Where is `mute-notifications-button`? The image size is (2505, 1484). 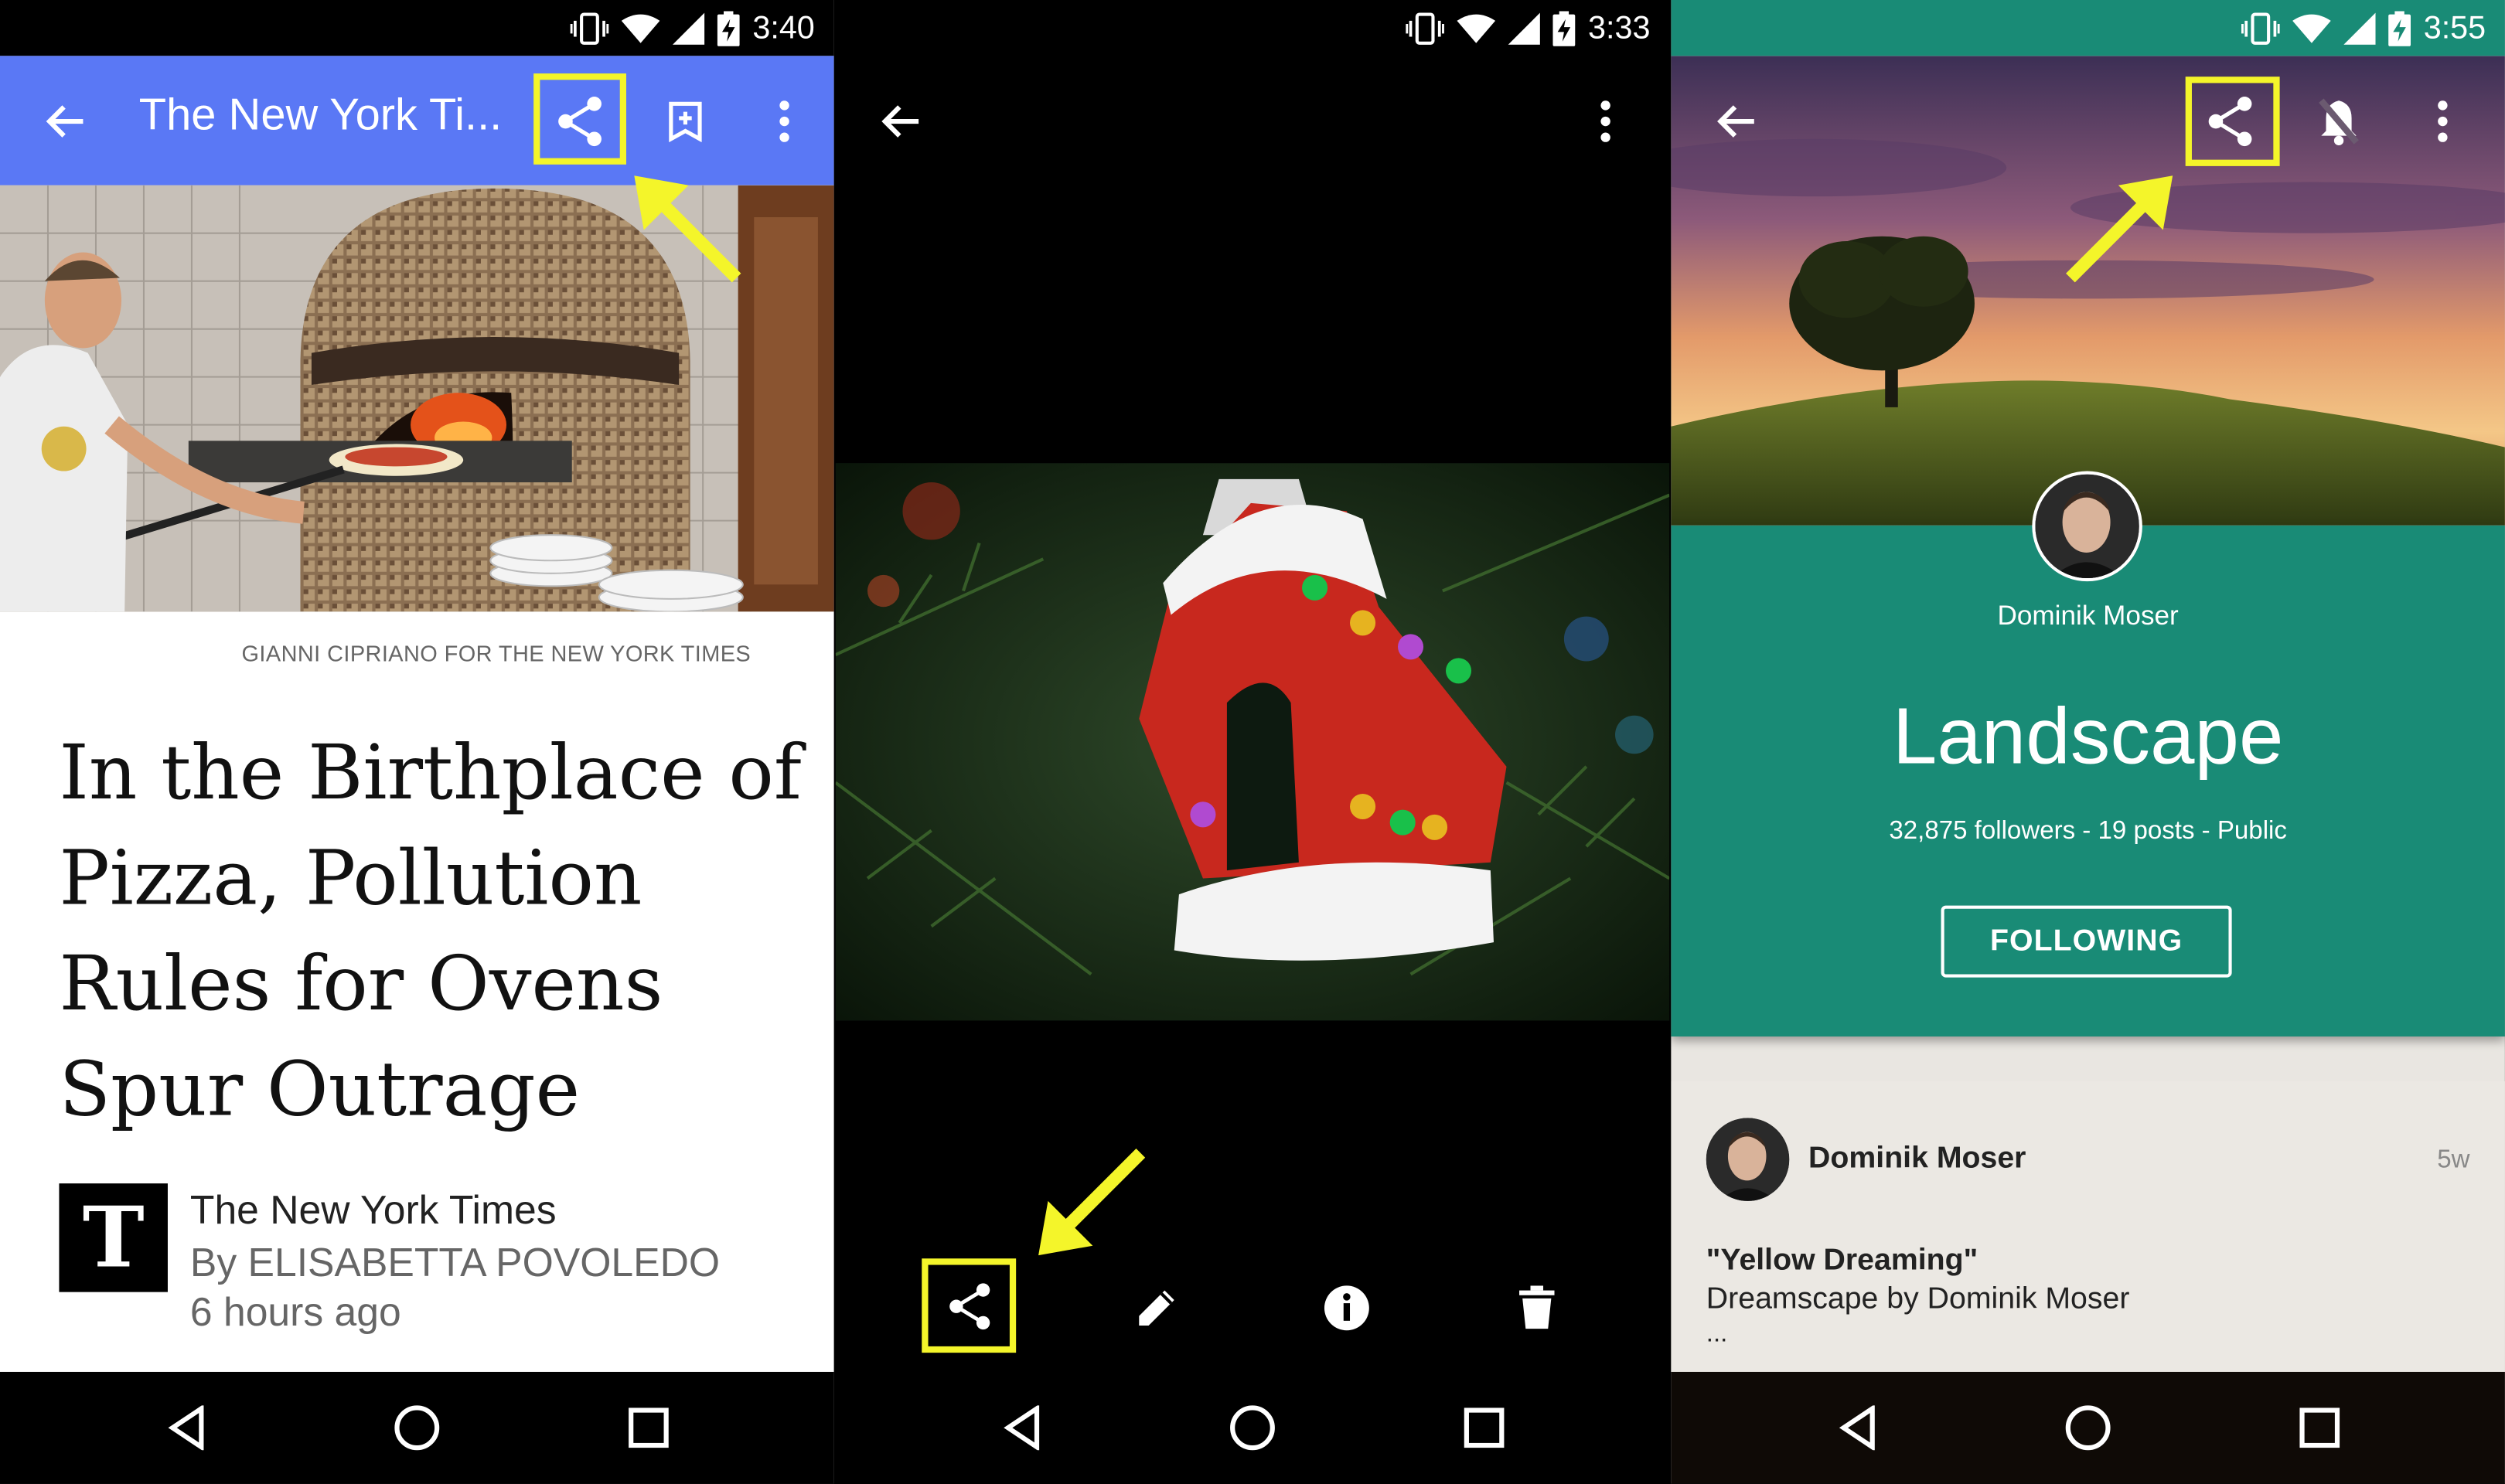
mute-notifications-button is located at coordinates (2339, 121).